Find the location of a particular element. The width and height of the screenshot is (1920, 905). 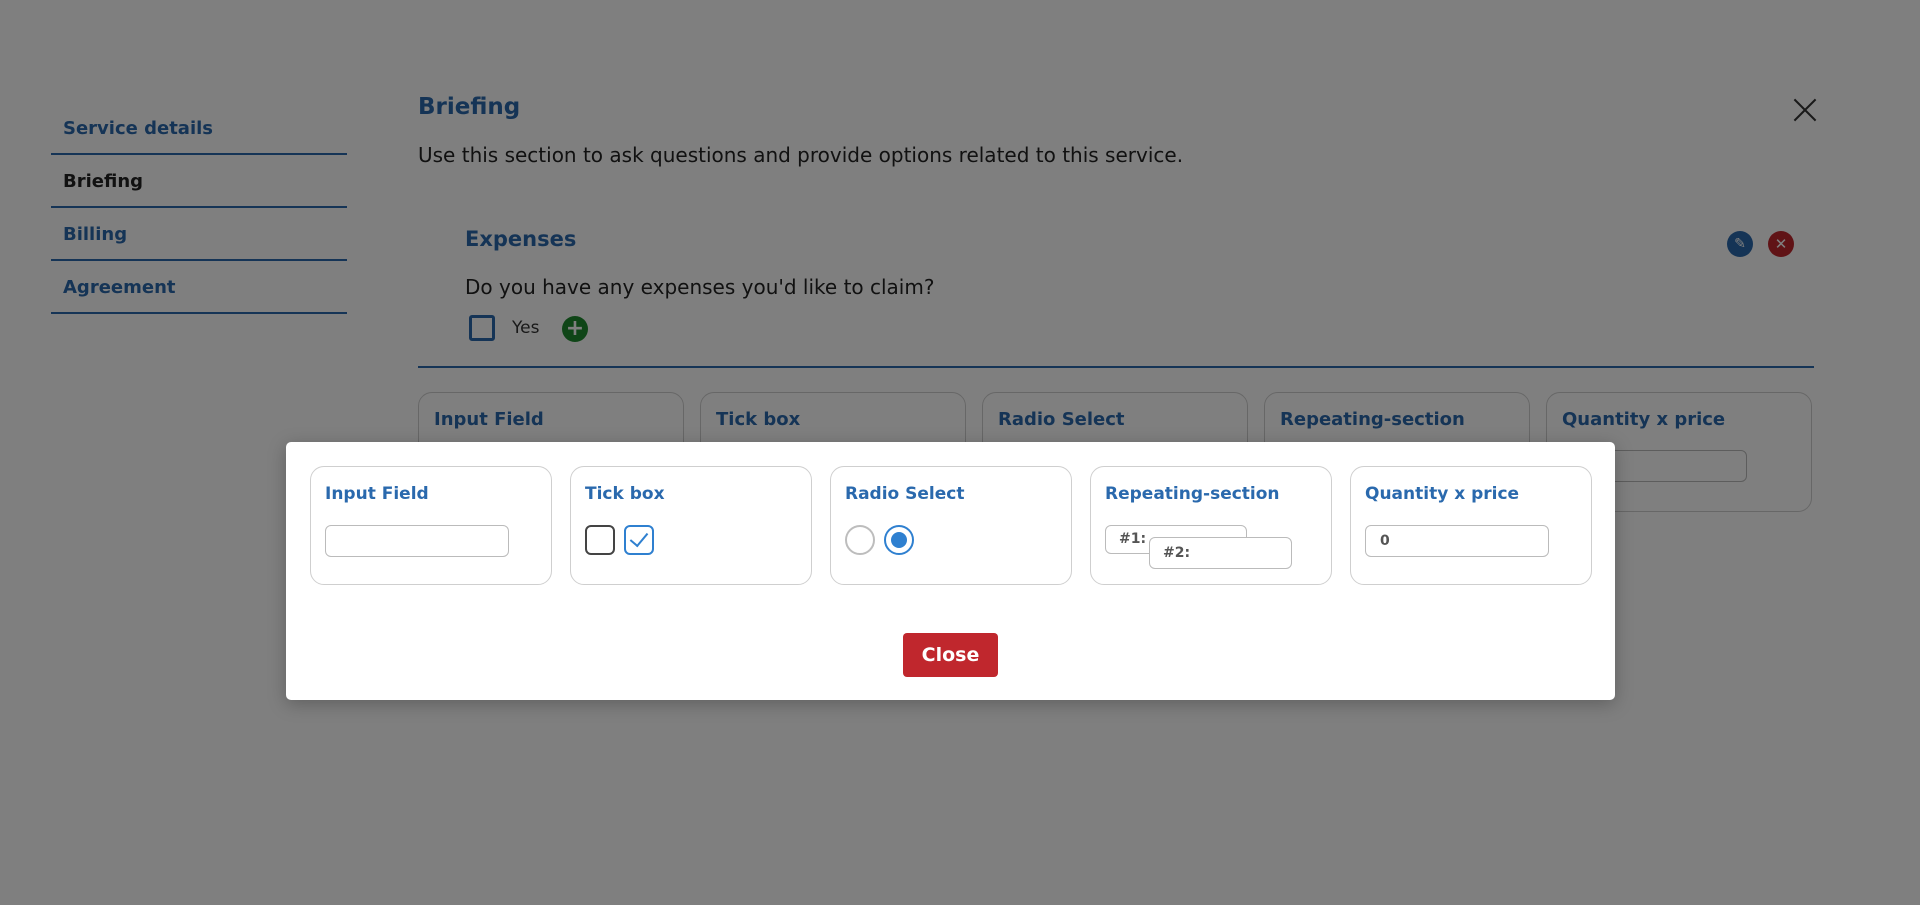

tickbox-unchecked is located at coordinates (600, 540).